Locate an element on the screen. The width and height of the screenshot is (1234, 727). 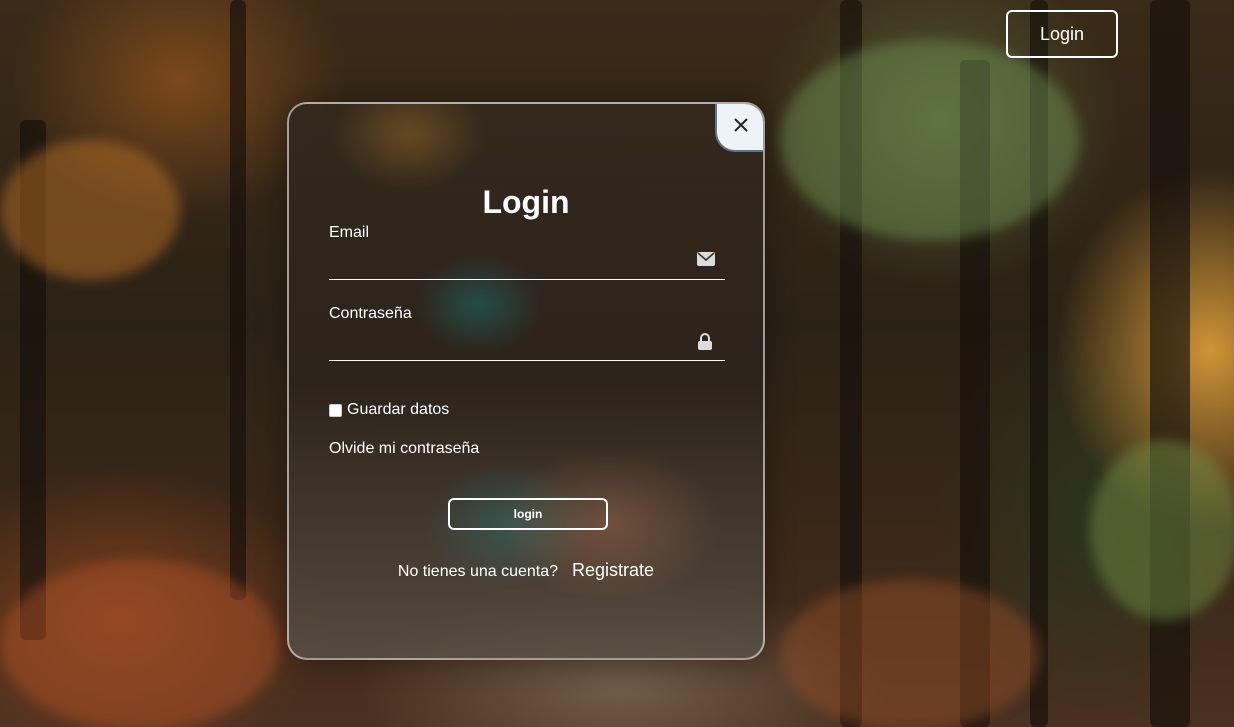
email-input is located at coordinates (527, 262).